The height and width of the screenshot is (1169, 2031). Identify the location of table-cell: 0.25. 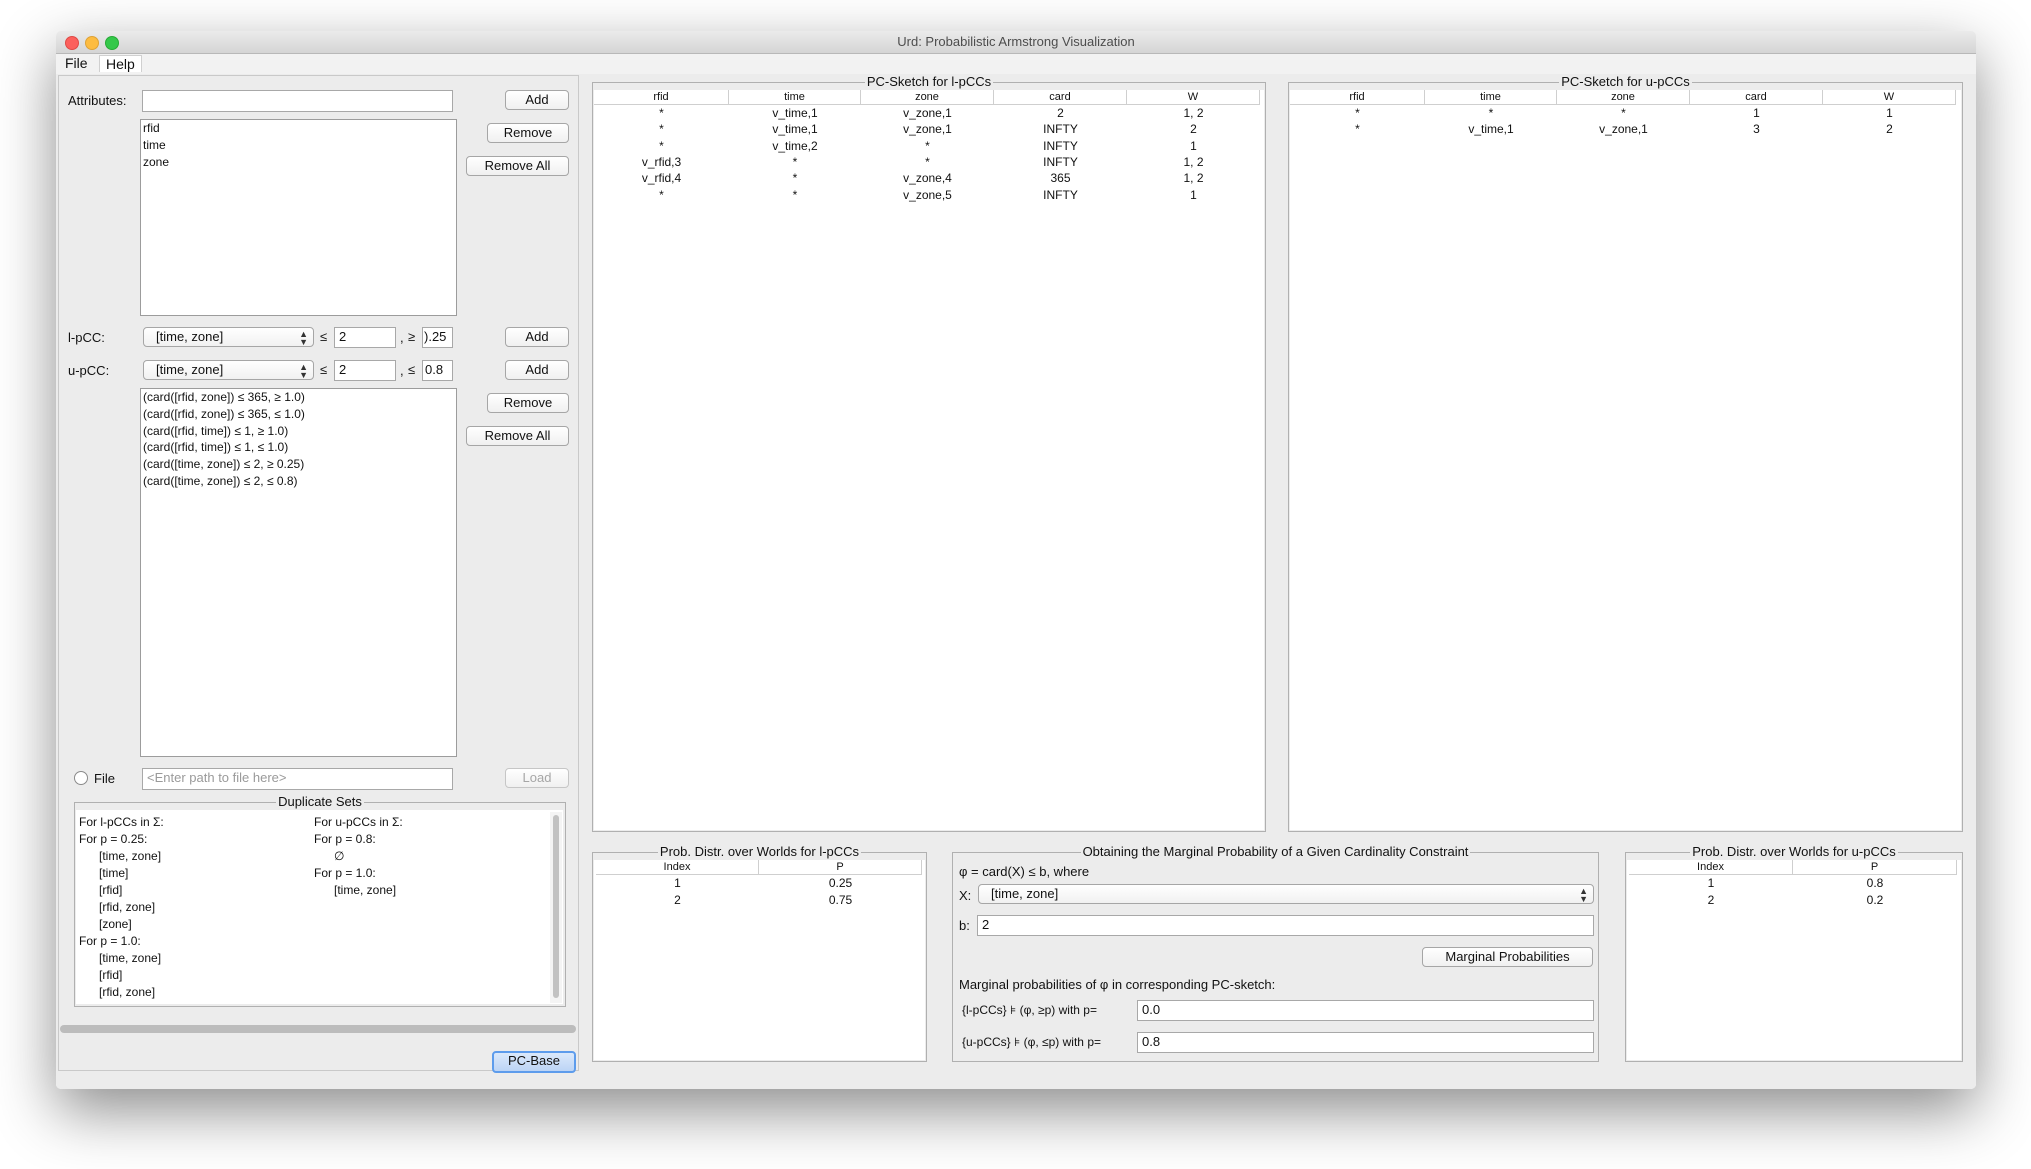
(840, 883).